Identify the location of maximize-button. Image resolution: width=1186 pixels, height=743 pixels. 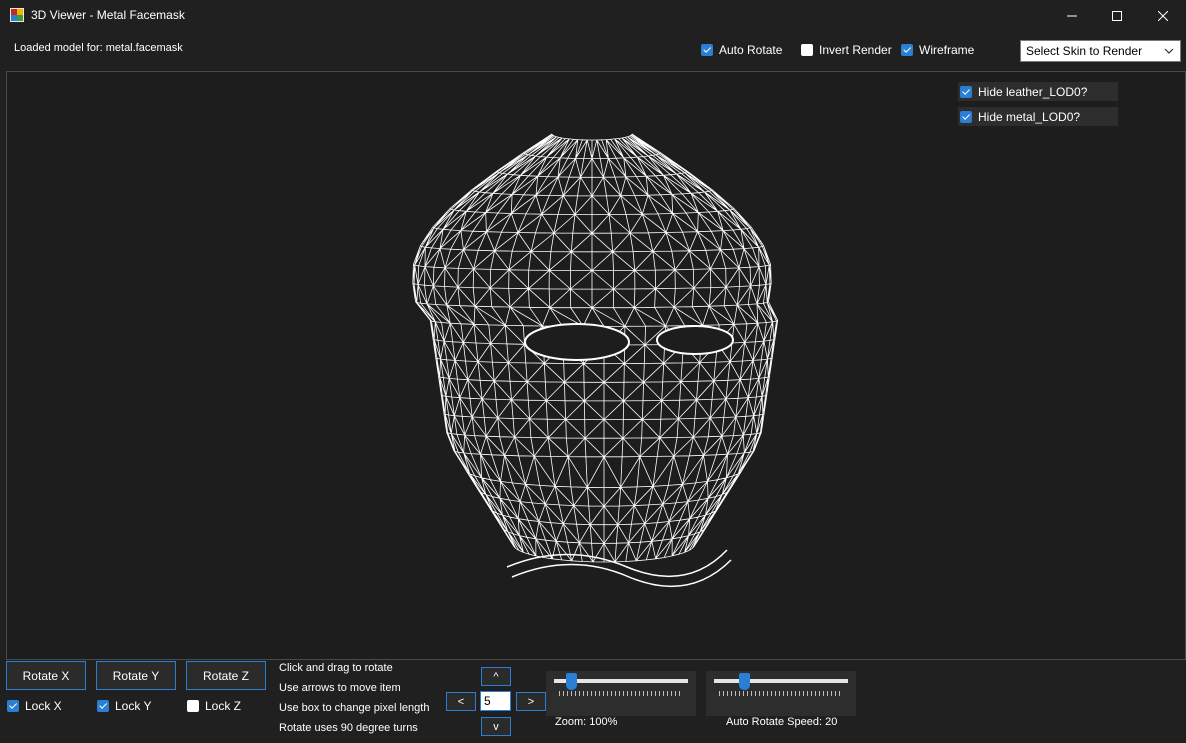
(1117, 16).